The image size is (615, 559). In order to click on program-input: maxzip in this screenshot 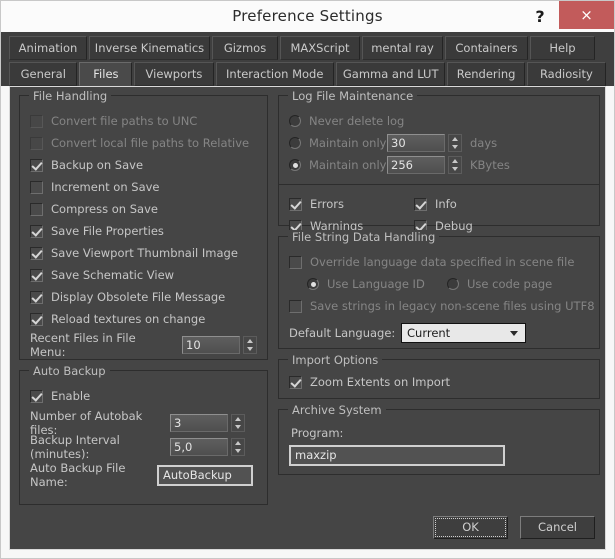, I will do `click(397, 455)`.